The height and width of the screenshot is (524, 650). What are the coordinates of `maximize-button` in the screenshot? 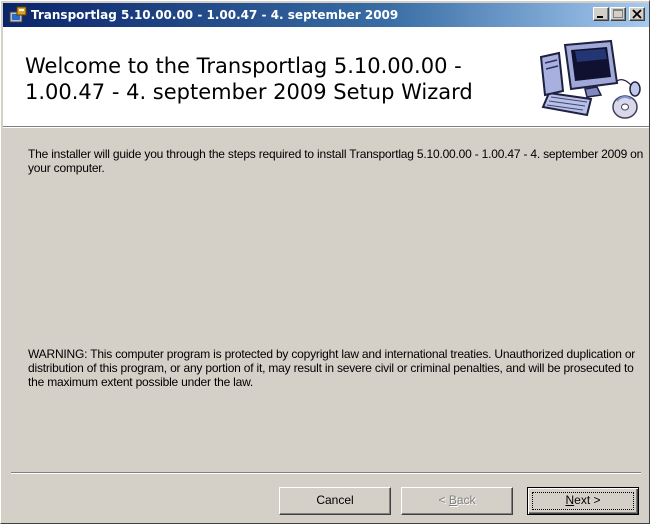 It's located at (618, 14).